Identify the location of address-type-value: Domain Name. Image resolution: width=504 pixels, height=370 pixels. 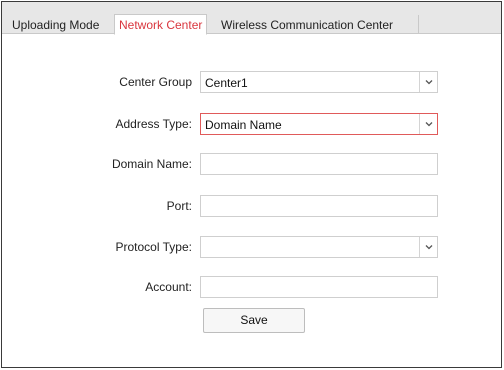
(243, 125).